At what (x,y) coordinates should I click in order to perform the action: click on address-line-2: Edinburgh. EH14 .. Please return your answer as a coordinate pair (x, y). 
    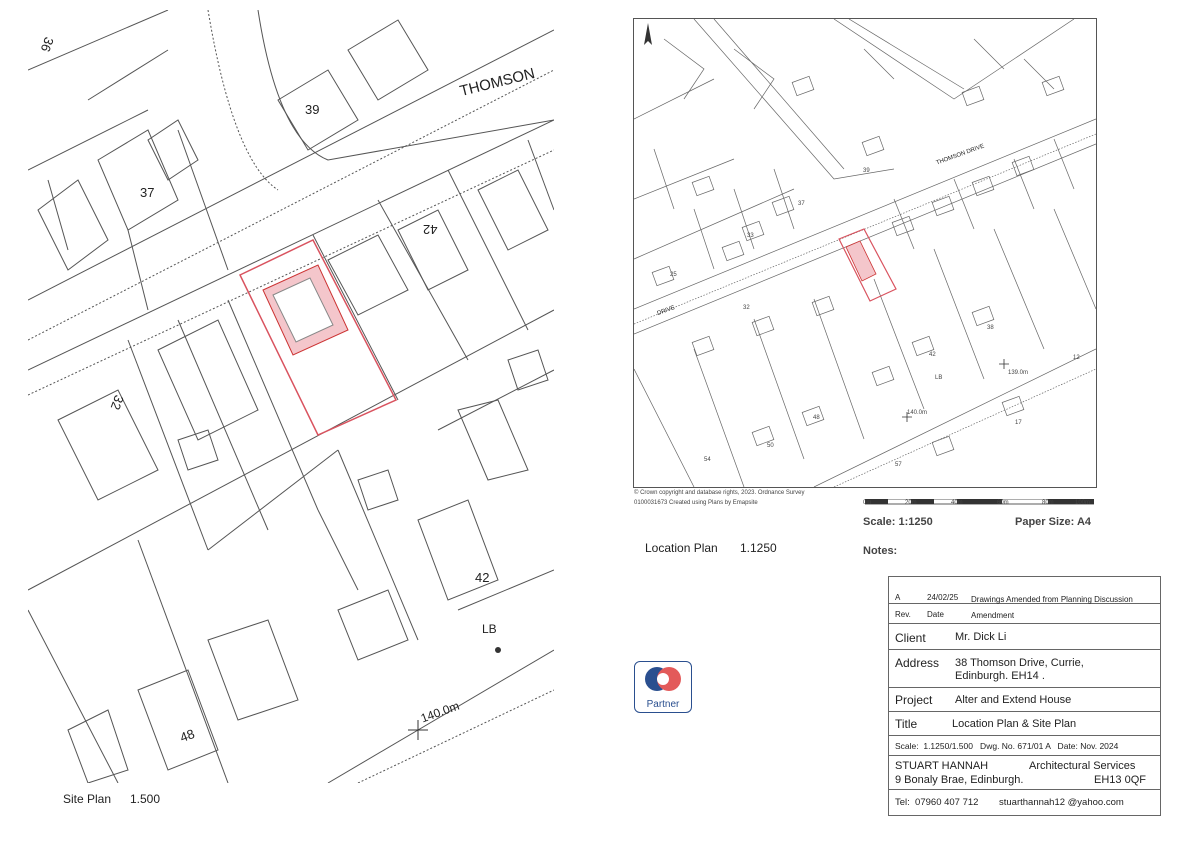
    Looking at the image, I should click on (1000, 676).